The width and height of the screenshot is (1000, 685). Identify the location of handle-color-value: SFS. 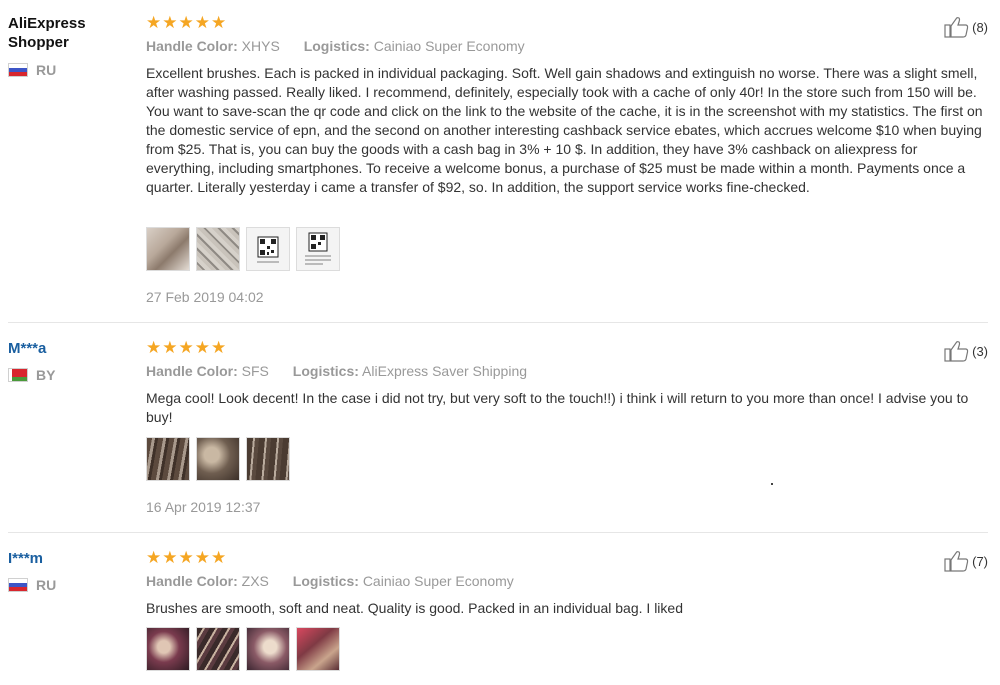
(255, 371).